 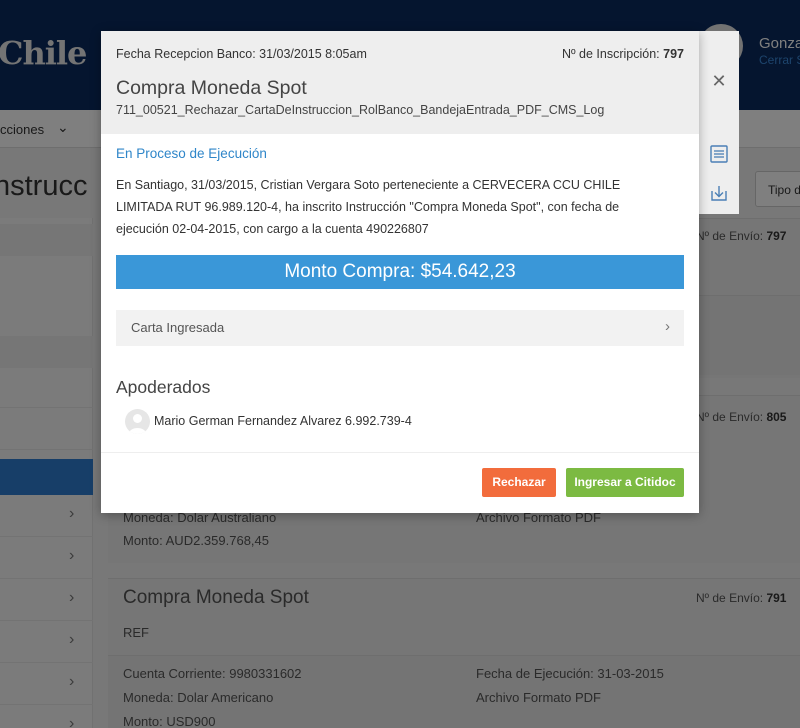 What do you see at coordinates (178, 327) in the screenshot?
I see `carta-ingresada-label: Carta Ingresada` at bounding box center [178, 327].